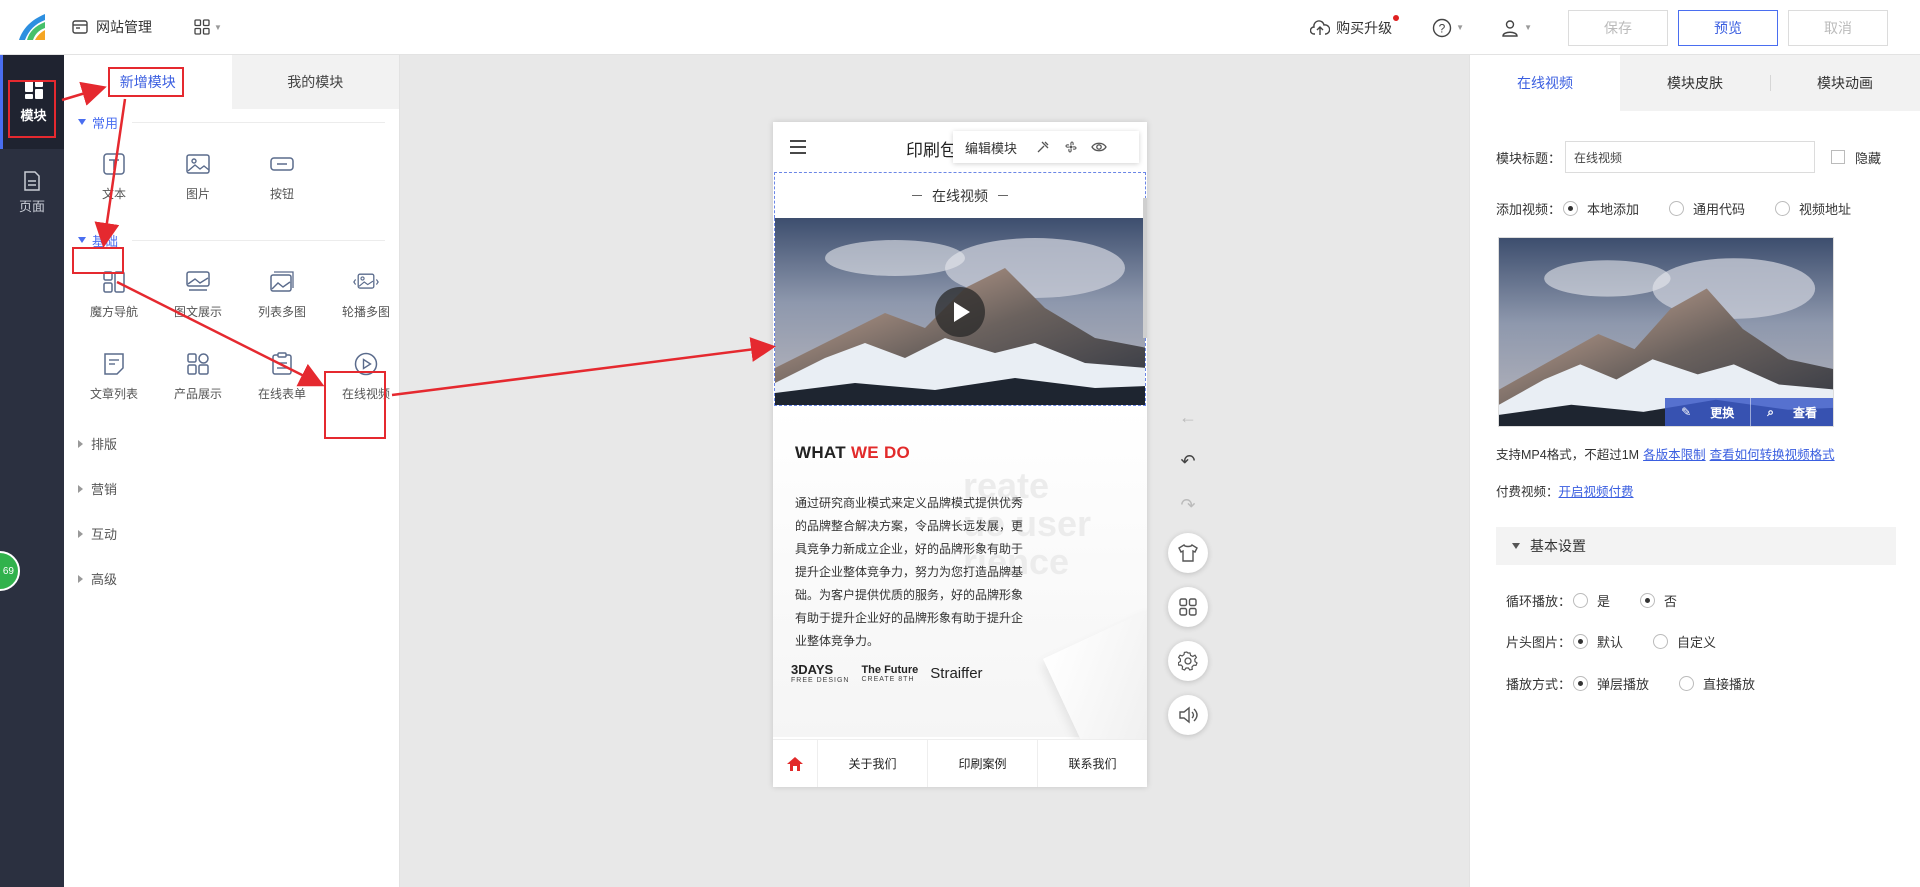 The width and height of the screenshot is (1920, 887). I want to click on module-online-video: 在线视频, so click(366, 376).